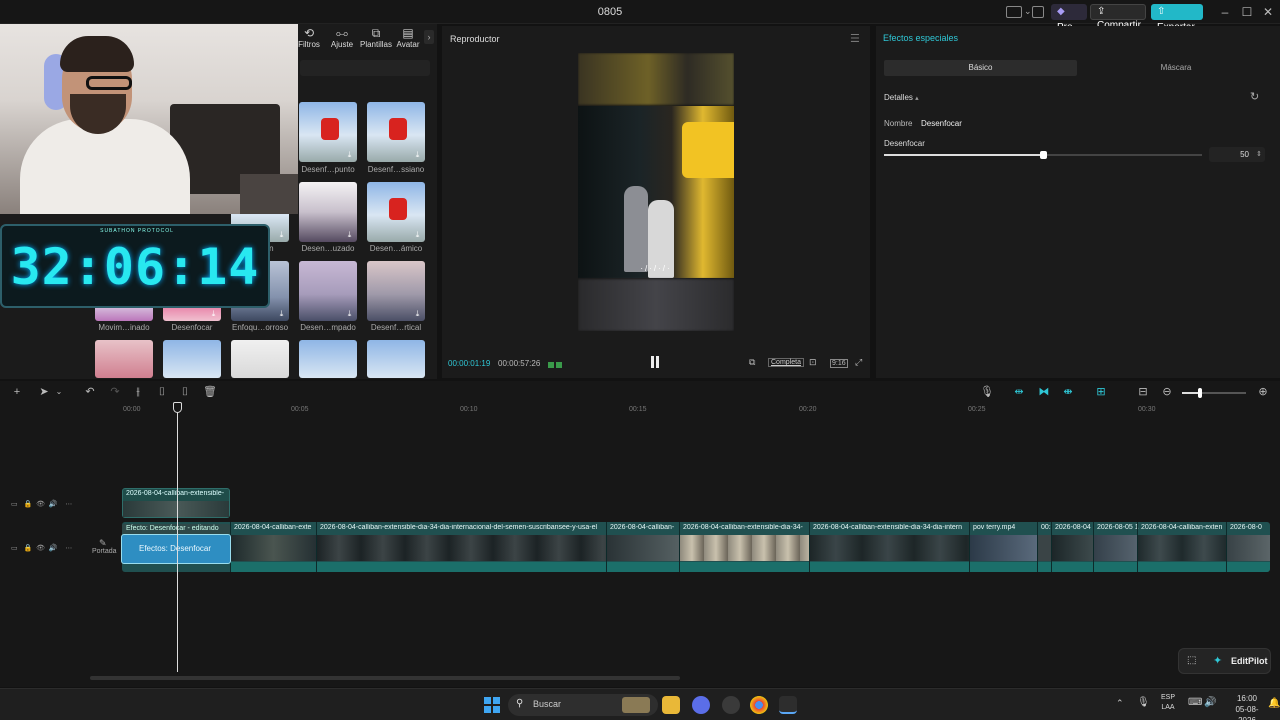 The image size is (1280, 720). Describe the element at coordinates (14, 504) in the screenshot. I see `track-thumb-icon: ▭` at that location.